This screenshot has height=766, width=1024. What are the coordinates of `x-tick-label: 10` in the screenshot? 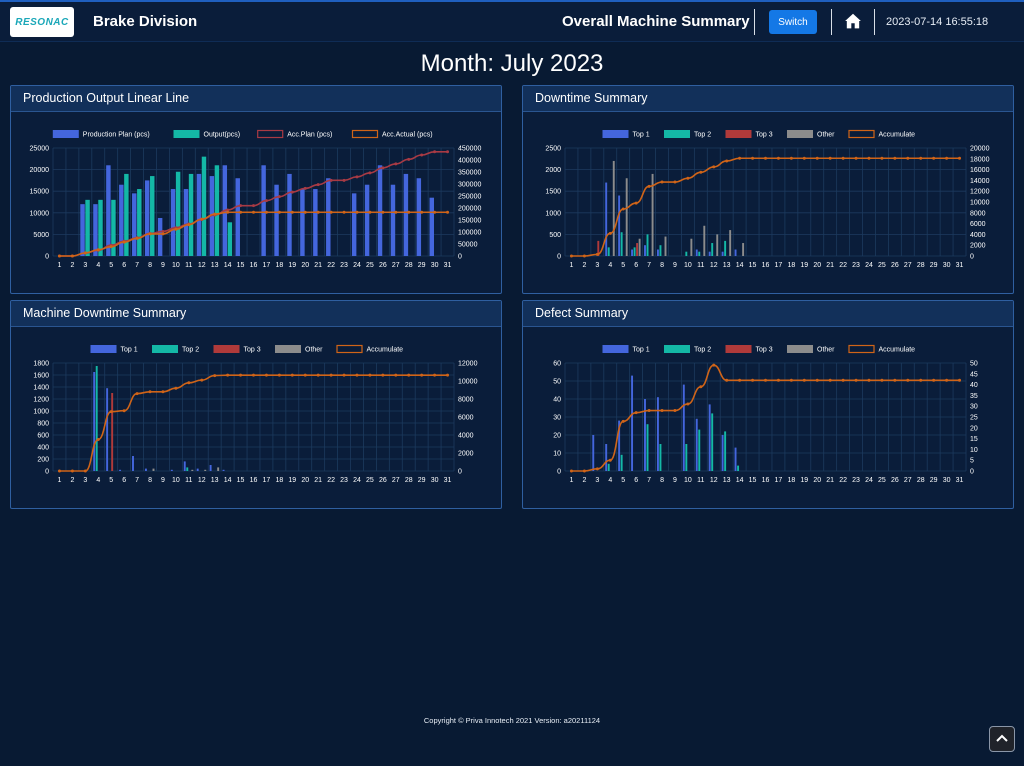 It's located at (176, 480).